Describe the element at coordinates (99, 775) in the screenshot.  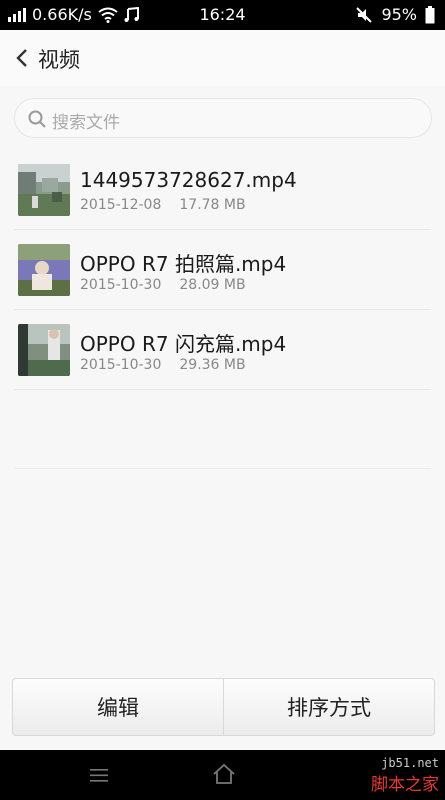
I see `menu-icon` at that location.